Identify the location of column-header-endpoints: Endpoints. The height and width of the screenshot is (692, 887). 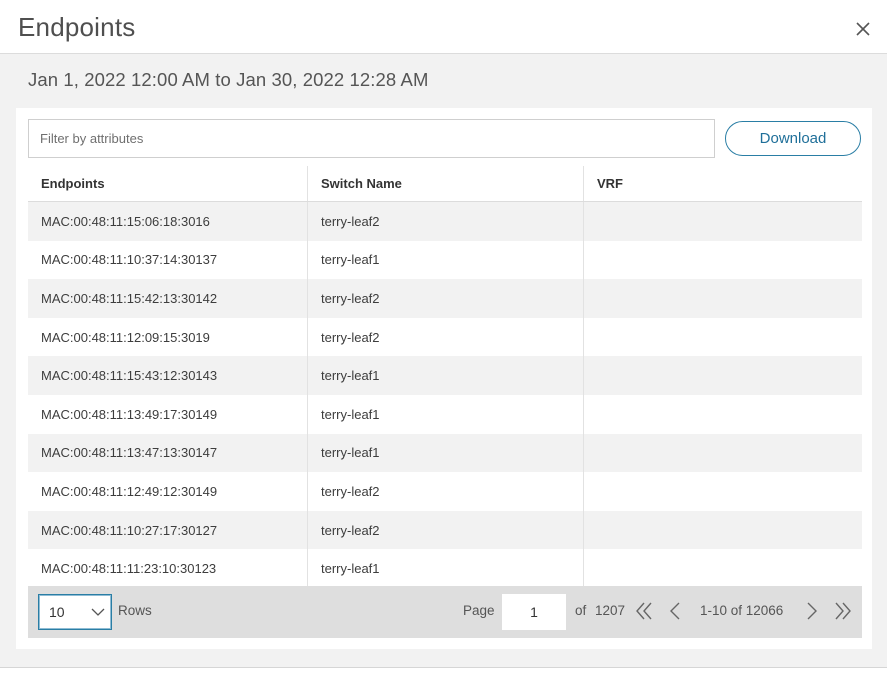
(168, 183).